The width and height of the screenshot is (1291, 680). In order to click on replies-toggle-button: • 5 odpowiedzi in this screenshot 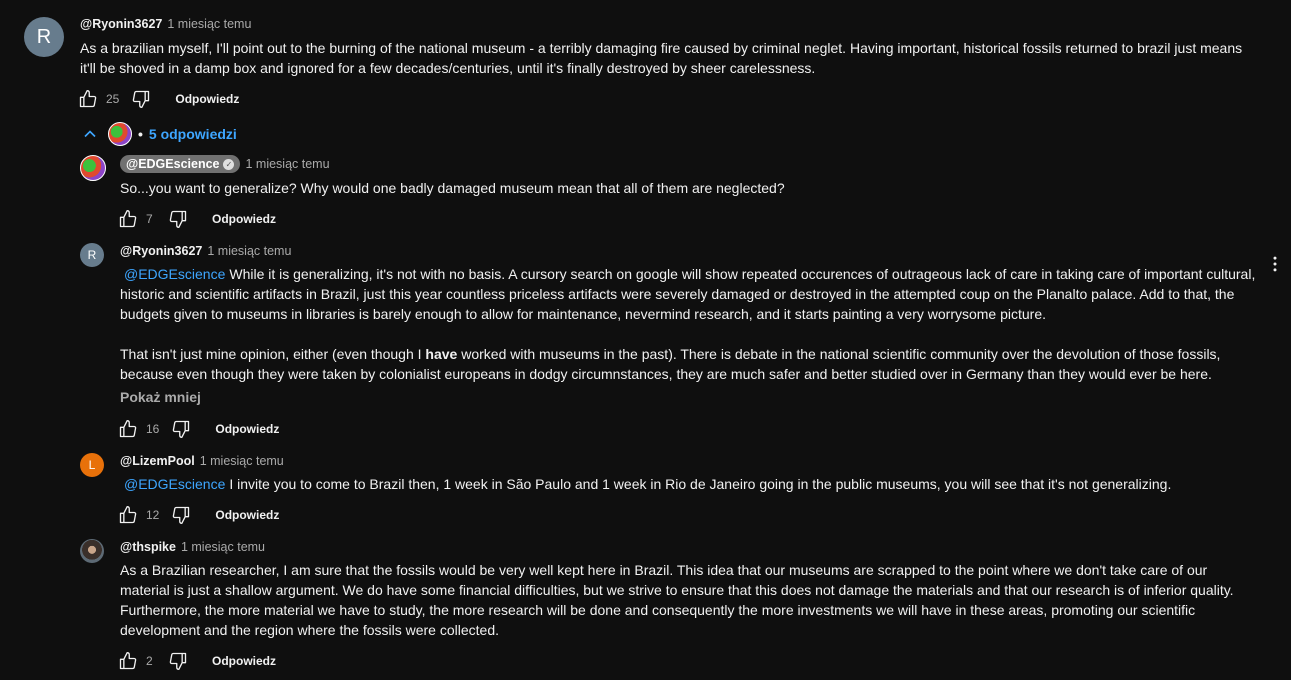, I will do `click(158, 134)`.